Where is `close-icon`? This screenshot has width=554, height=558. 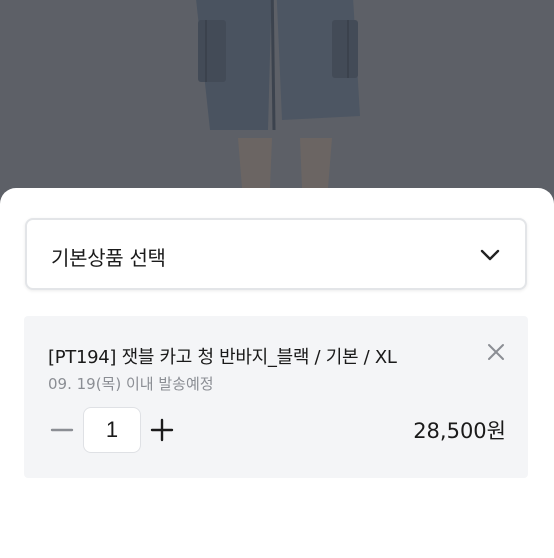
close-icon is located at coordinates (496, 352).